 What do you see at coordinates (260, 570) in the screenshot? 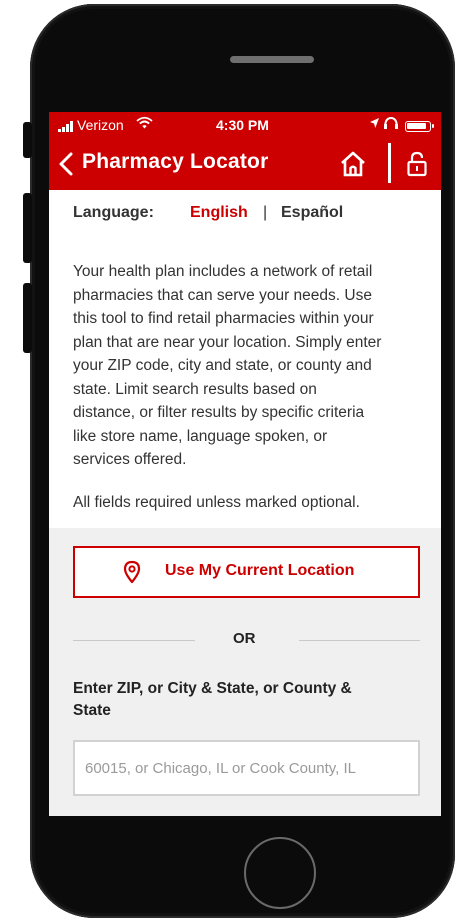
I see `use-current-location-label: Use My Current Location` at bounding box center [260, 570].